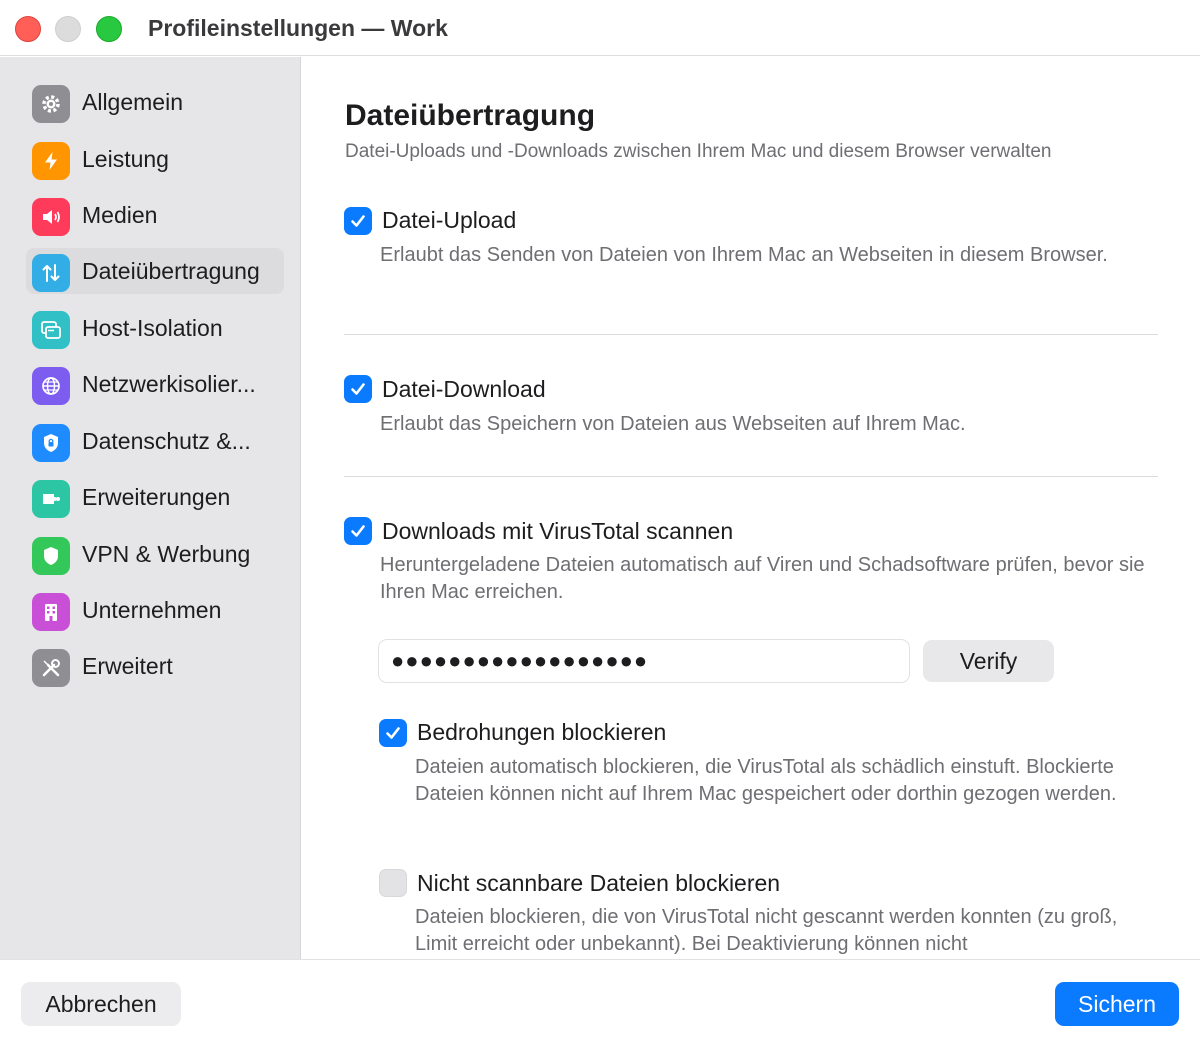  I want to click on close-window-button, so click(28, 29).